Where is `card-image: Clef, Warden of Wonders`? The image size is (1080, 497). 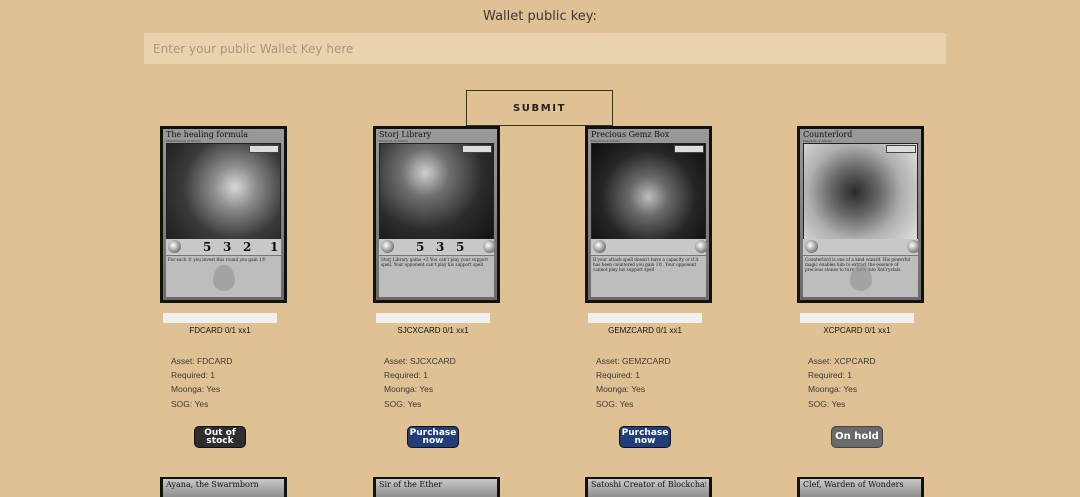
card-image: Clef, Warden of Wonders is located at coordinates (860, 487).